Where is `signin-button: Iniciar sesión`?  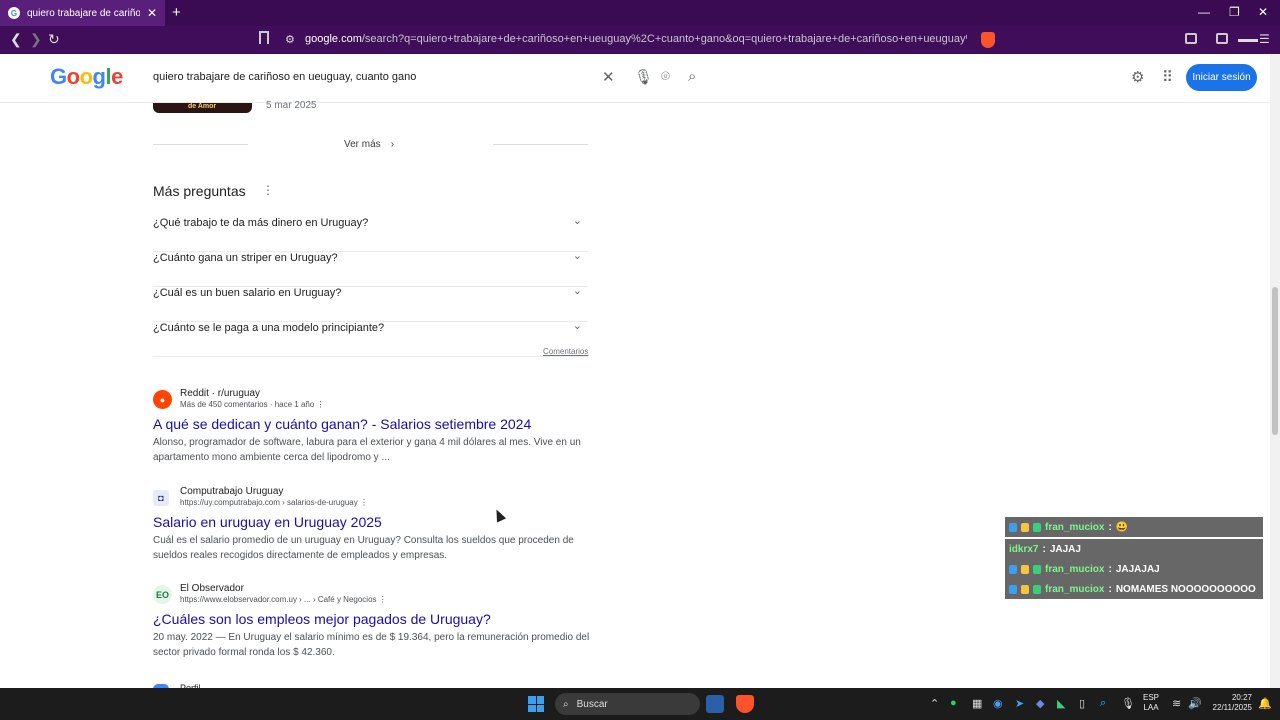
signin-button: Iniciar sesión is located at coordinates (1221, 77).